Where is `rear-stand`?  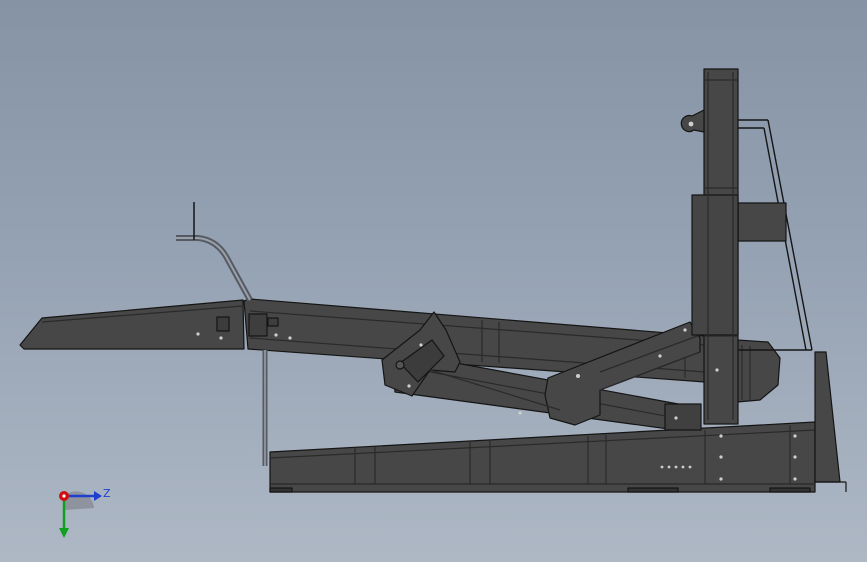
rear-stand is located at coordinates (830, 421).